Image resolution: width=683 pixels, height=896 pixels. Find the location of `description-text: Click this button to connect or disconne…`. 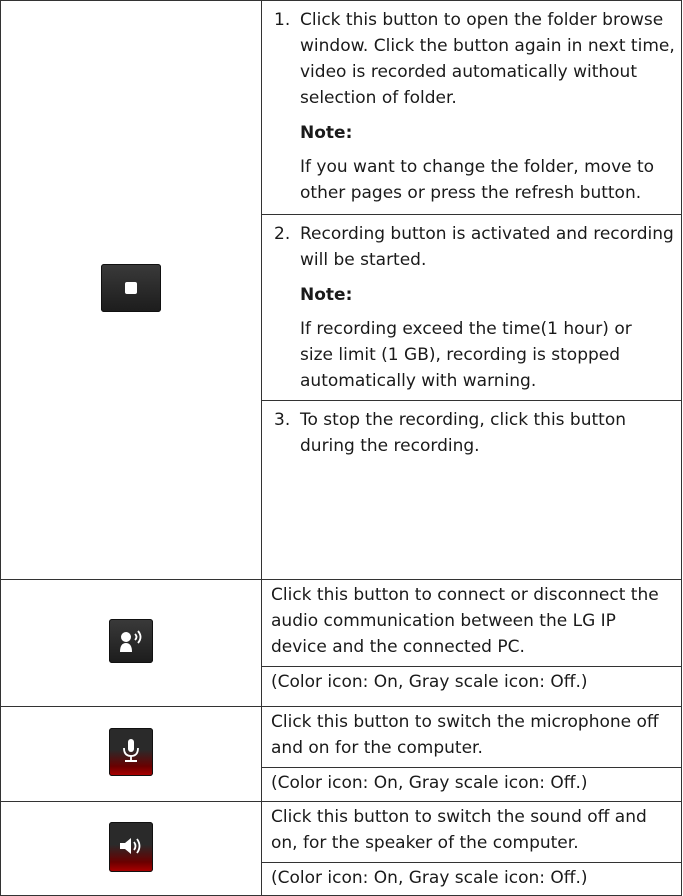

description-text: Click this button to connect or disconne… is located at coordinates (465, 621).